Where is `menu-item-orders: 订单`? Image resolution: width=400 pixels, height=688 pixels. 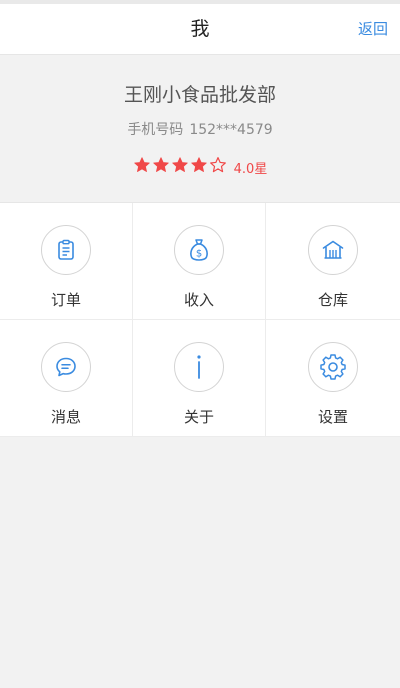
menu-item-orders: 订单 is located at coordinates (66, 261).